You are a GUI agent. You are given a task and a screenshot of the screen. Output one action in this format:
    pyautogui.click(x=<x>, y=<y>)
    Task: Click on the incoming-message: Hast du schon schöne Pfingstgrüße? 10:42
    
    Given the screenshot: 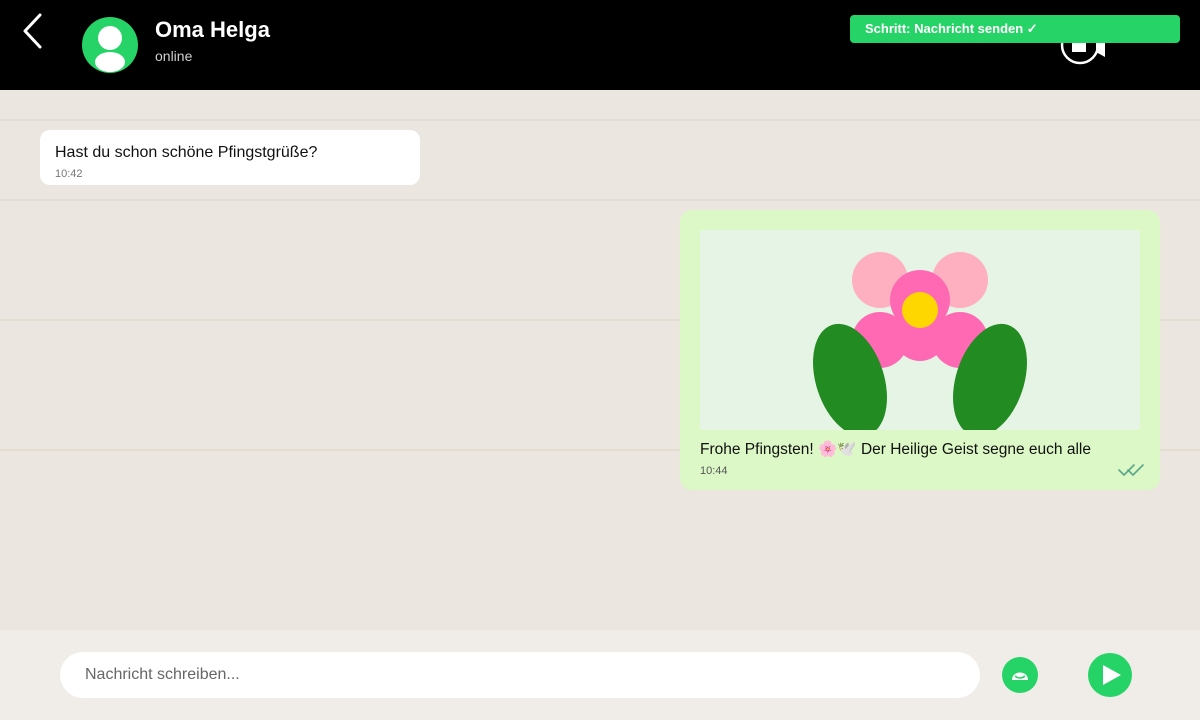 What is the action you would take?
    pyautogui.click(x=230, y=157)
    